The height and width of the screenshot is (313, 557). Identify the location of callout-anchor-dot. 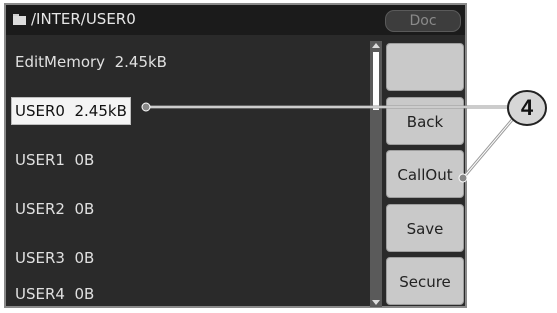
(146, 107).